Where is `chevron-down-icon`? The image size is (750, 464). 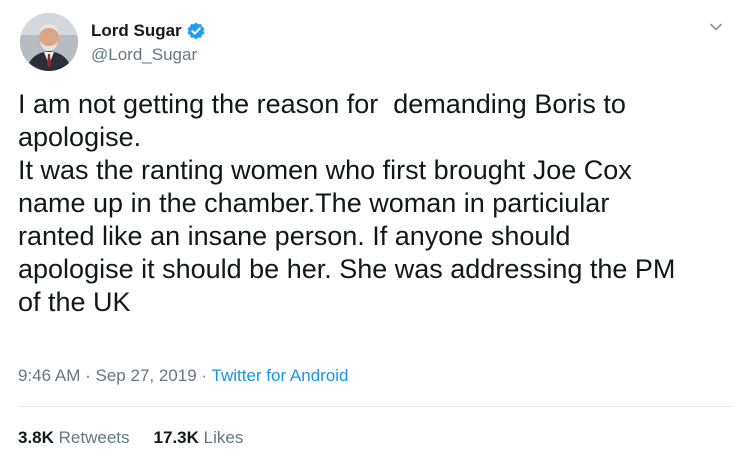
chevron-down-icon is located at coordinates (716, 27).